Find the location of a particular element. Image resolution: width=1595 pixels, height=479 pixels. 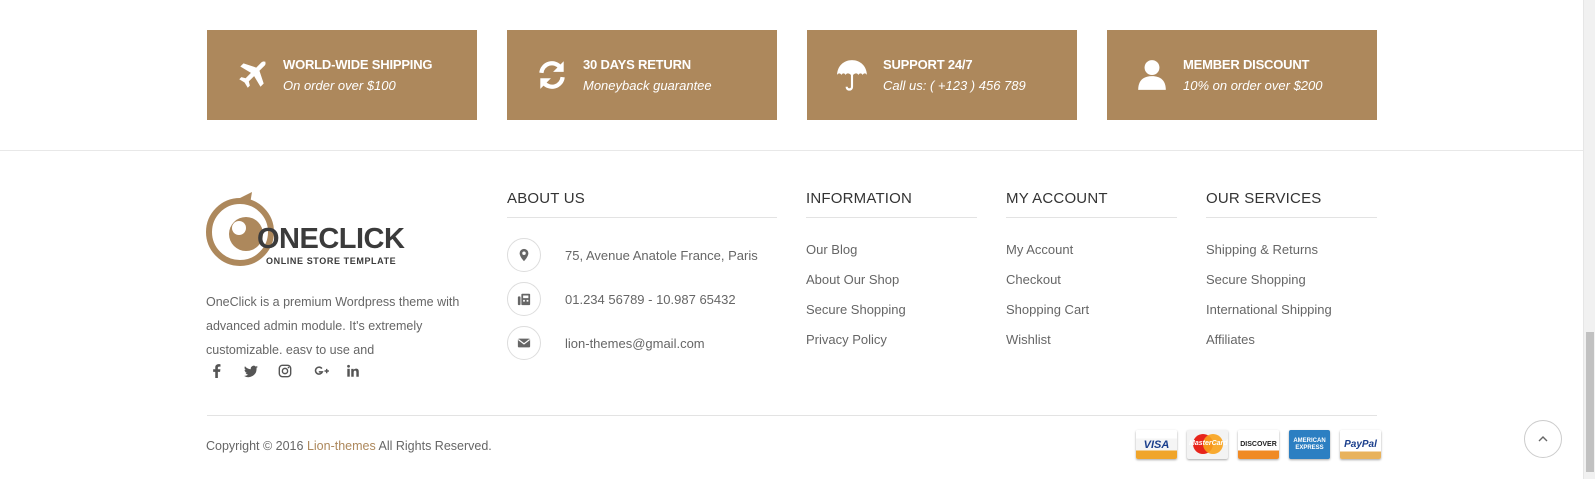

footer-link-about-shop: About Our Shop is located at coordinates (891, 287).